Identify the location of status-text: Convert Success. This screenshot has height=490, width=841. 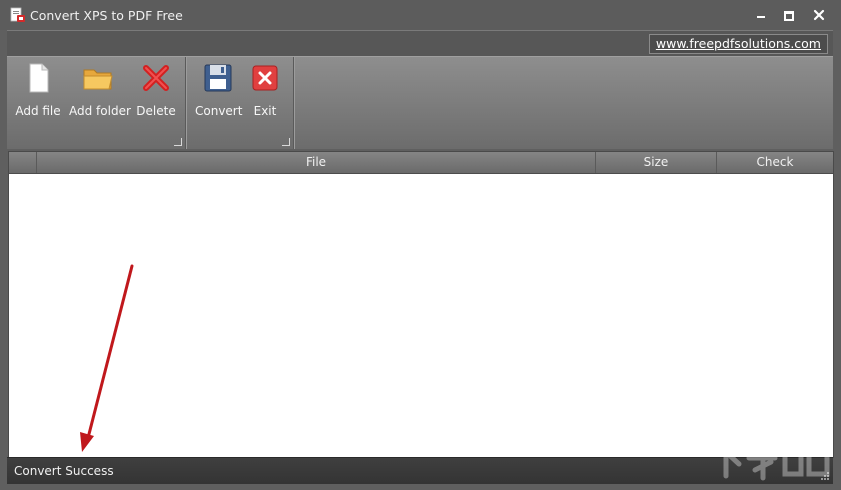
(64, 471).